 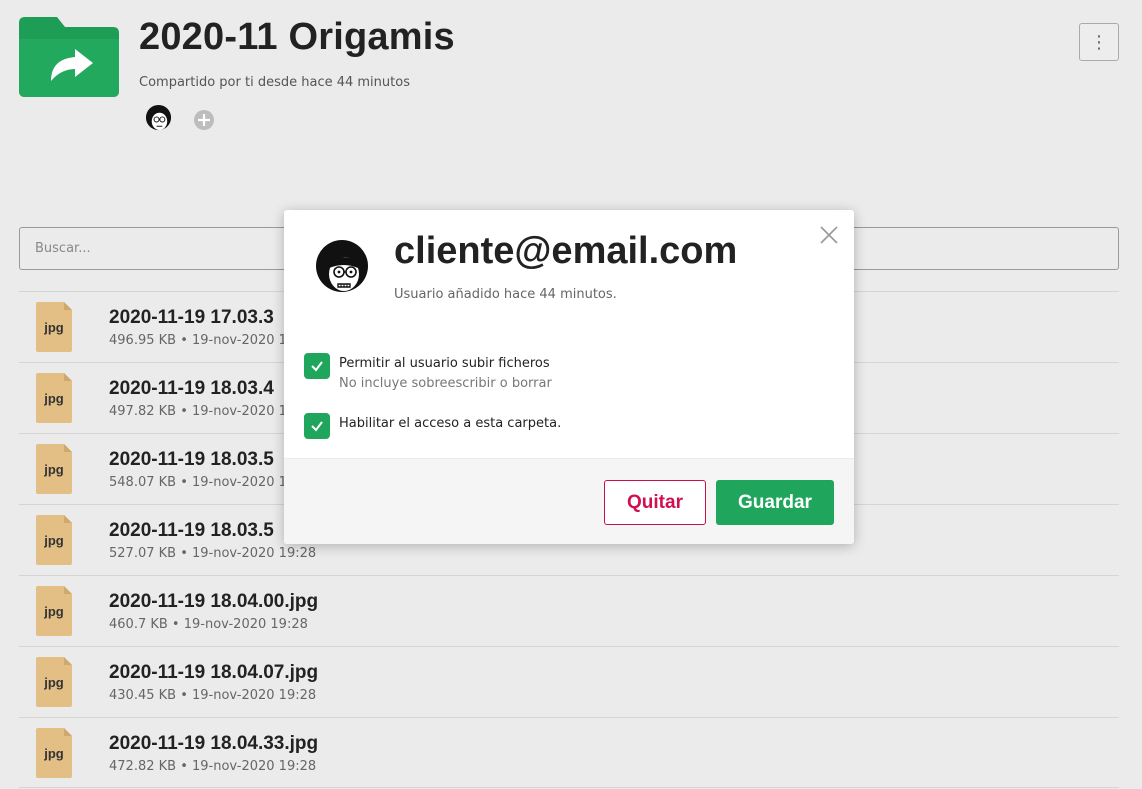 I want to click on enable-access-checkbox, so click(x=317, y=426).